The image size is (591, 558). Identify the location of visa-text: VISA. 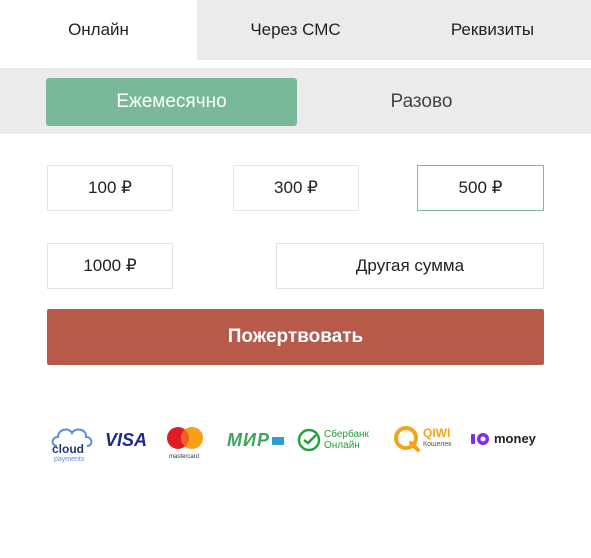
(126, 440).